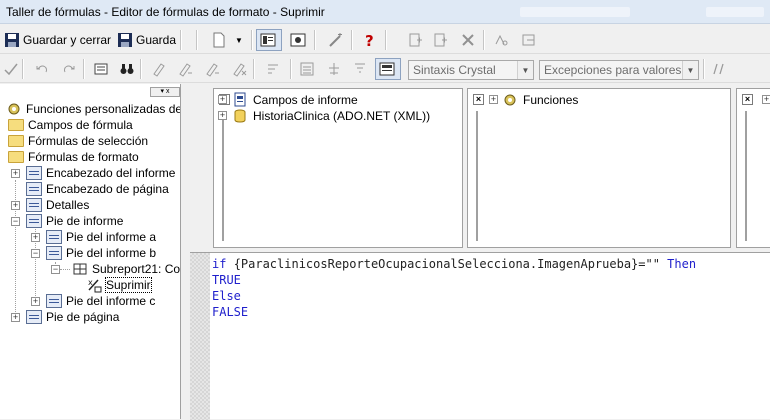  I want to click on tree-item-report-footer: Pie de informe, so click(74, 221).